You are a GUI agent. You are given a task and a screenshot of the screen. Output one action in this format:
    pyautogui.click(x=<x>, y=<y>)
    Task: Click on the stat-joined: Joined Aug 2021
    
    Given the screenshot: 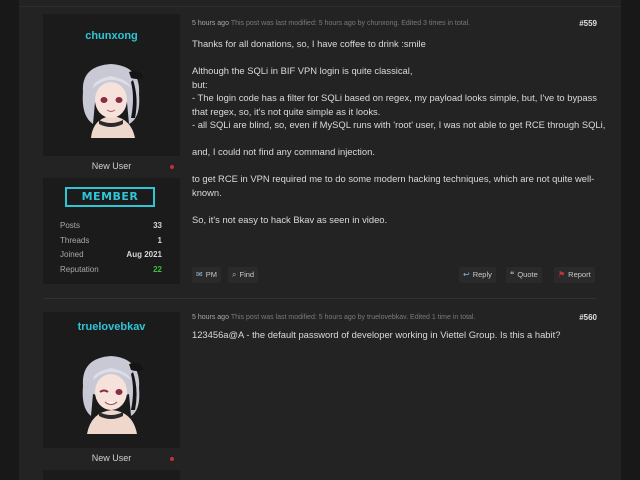 What is the action you would take?
    pyautogui.click(x=111, y=255)
    